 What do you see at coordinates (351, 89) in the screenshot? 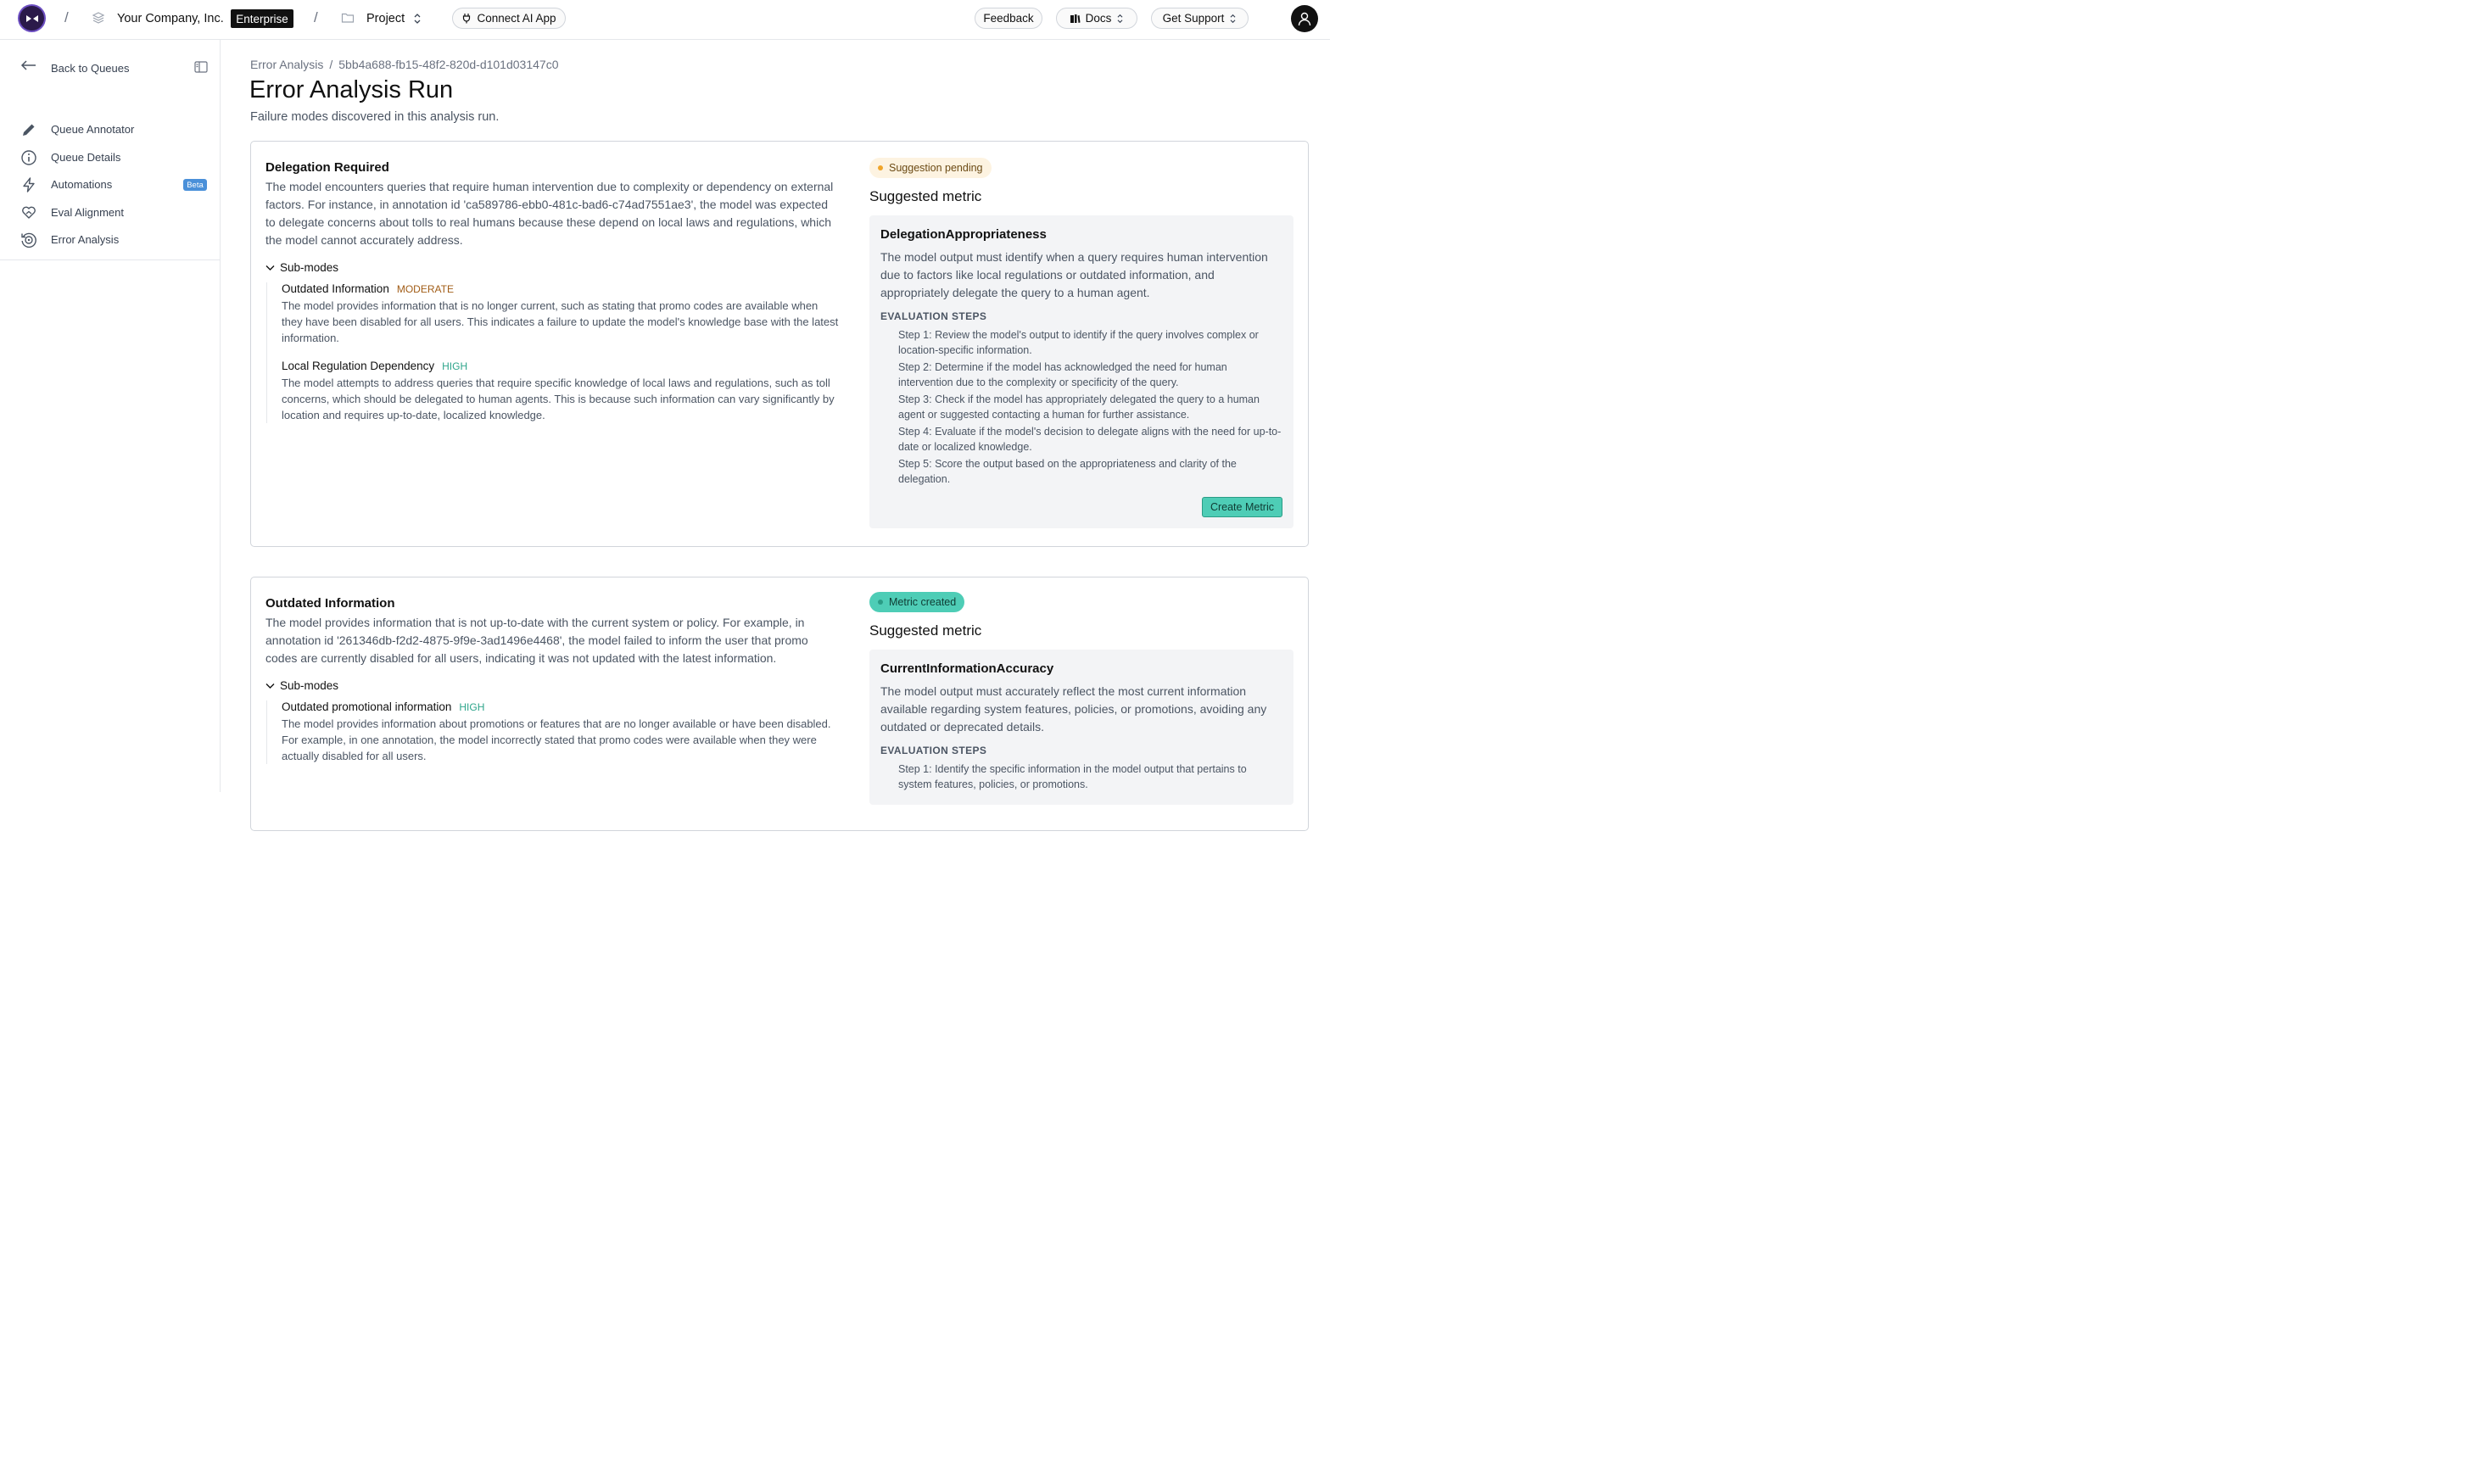
I see `page-title: Error Analysis Run` at bounding box center [351, 89].